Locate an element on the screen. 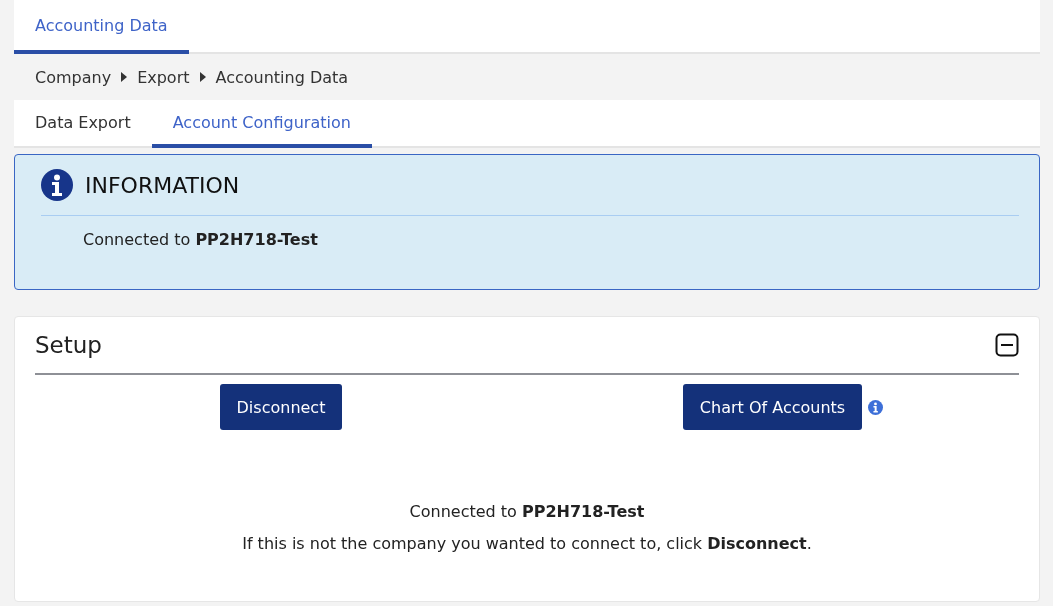  info-title: INFORMATION is located at coordinates (162, 185).